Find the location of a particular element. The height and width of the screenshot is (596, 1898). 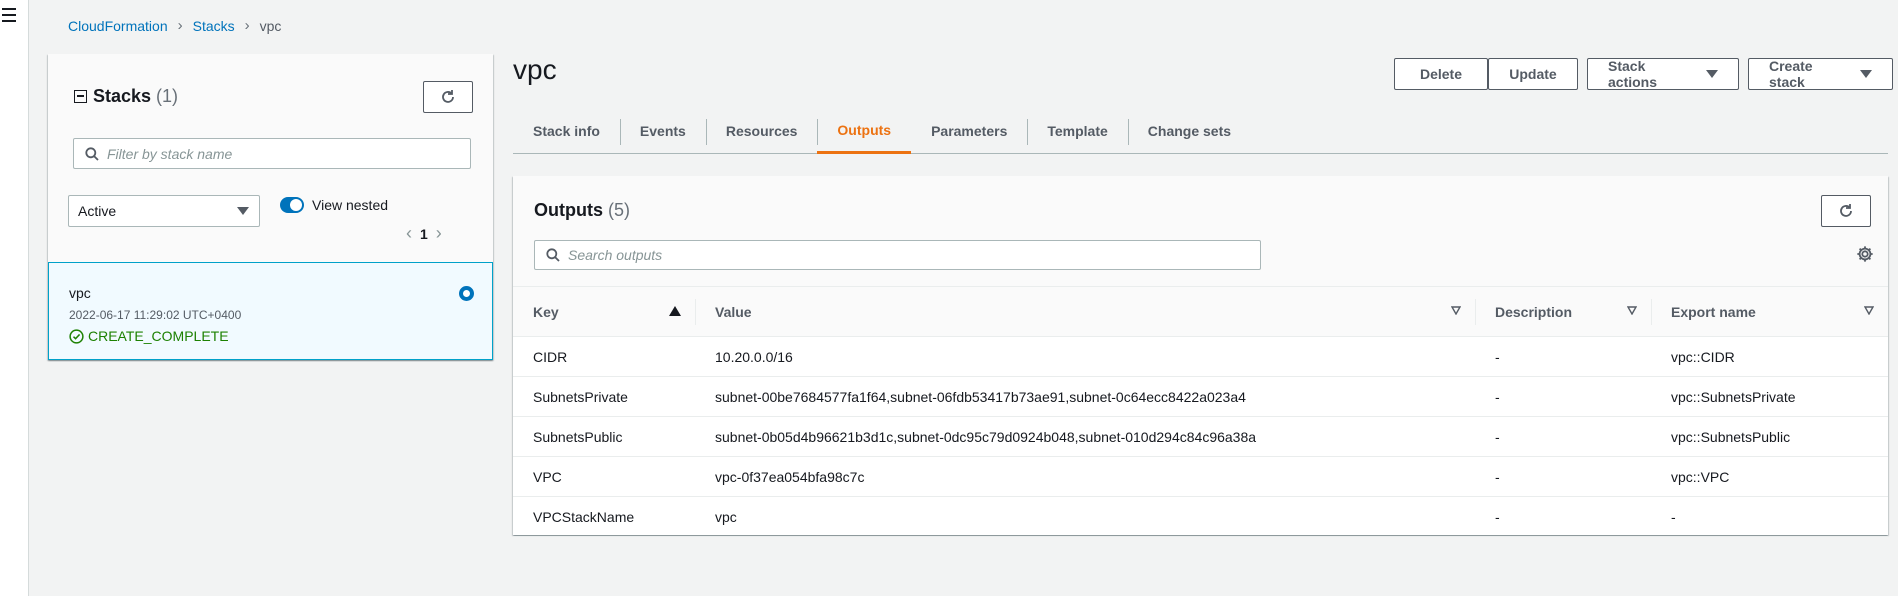

outputs-search-wrapper is located at coordinates (897, 255).